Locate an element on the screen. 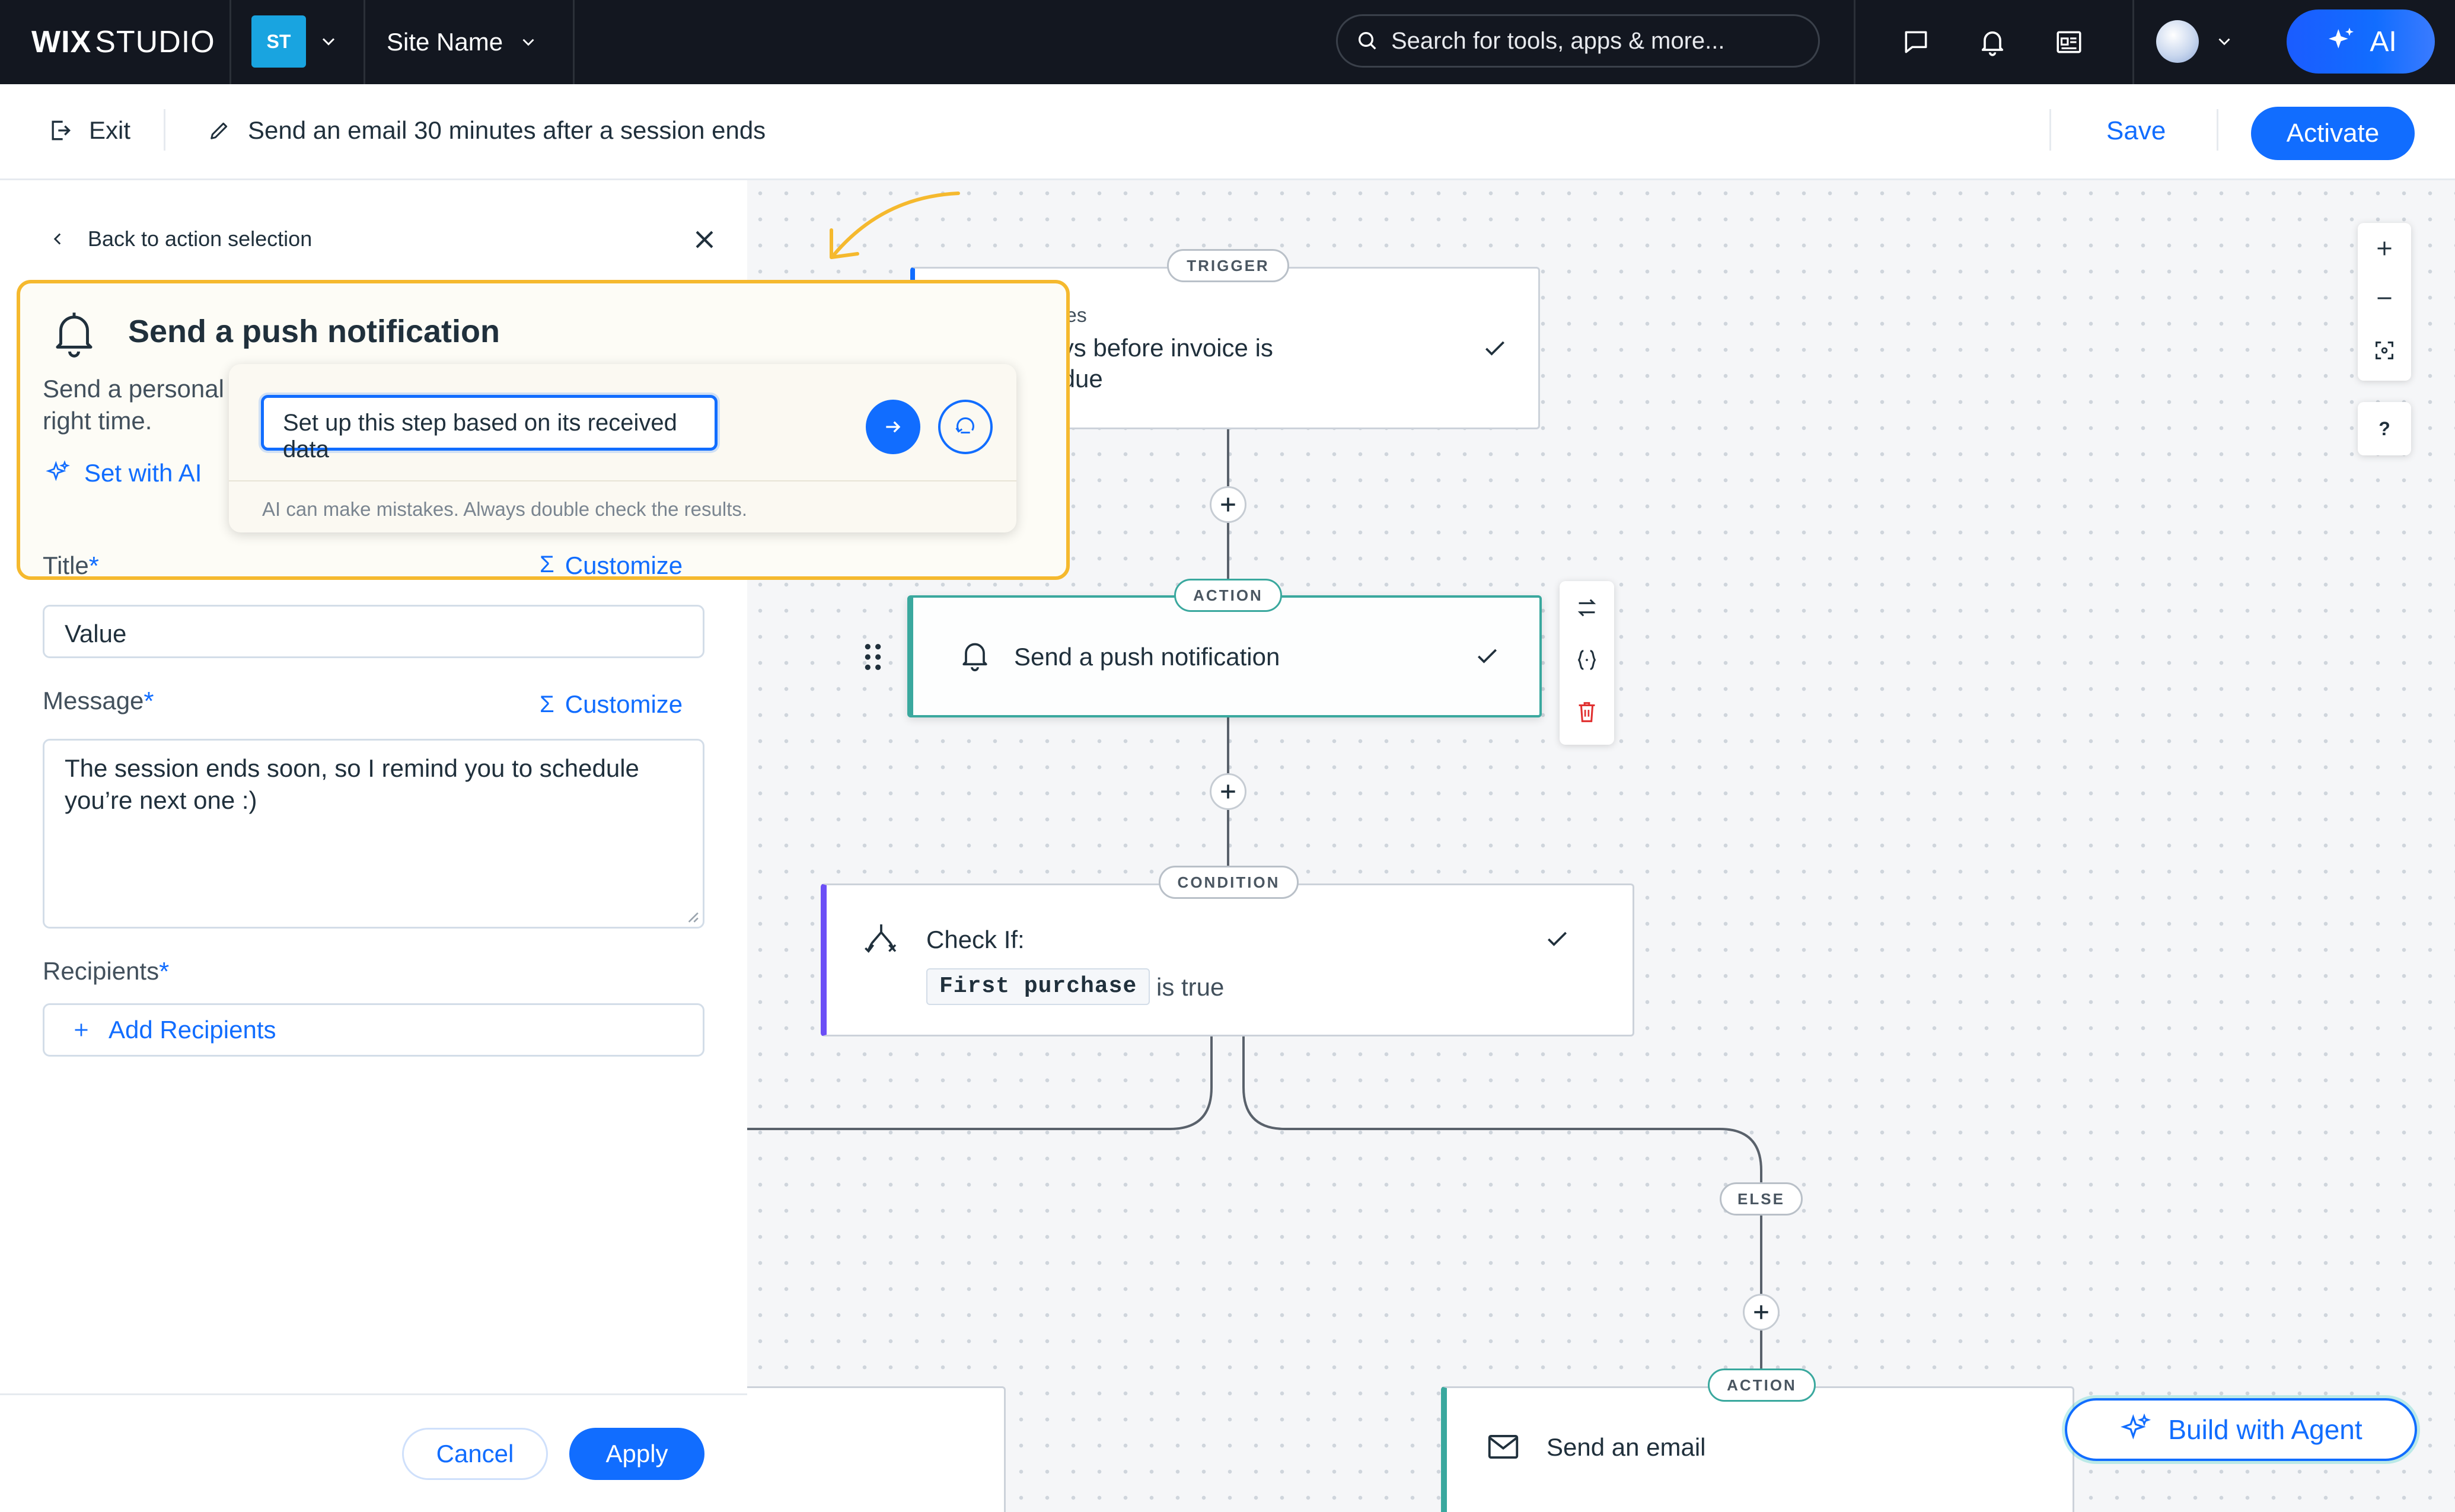 The width and height of the screenshot is (2455, 1512). chat-icon is located at coordinates (1916, 42).